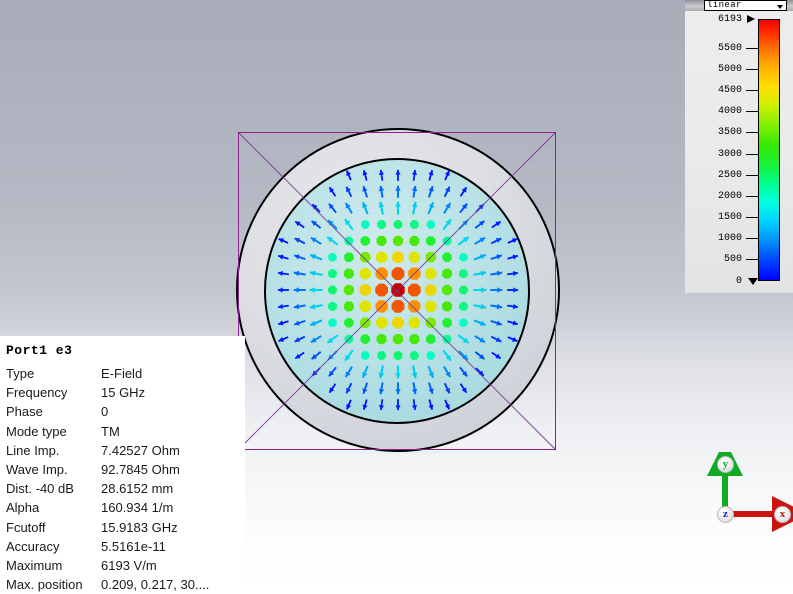  I want to click on axis-label-y: y, so click(725, 464).